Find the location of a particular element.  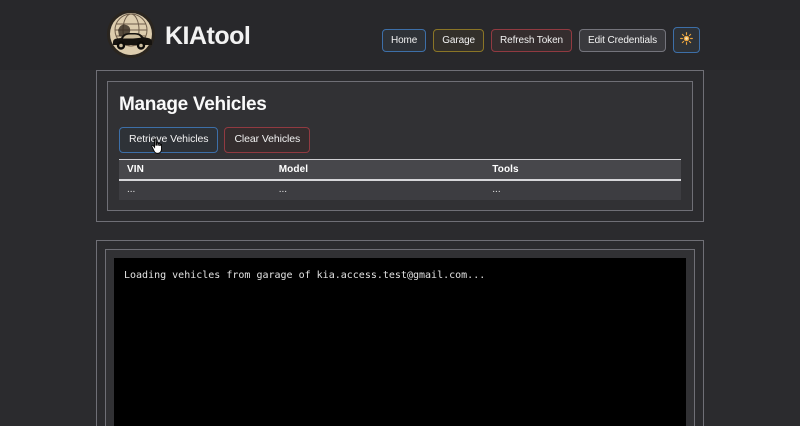

page-title: Manage Vehicles is located at coordinates (193, 104).